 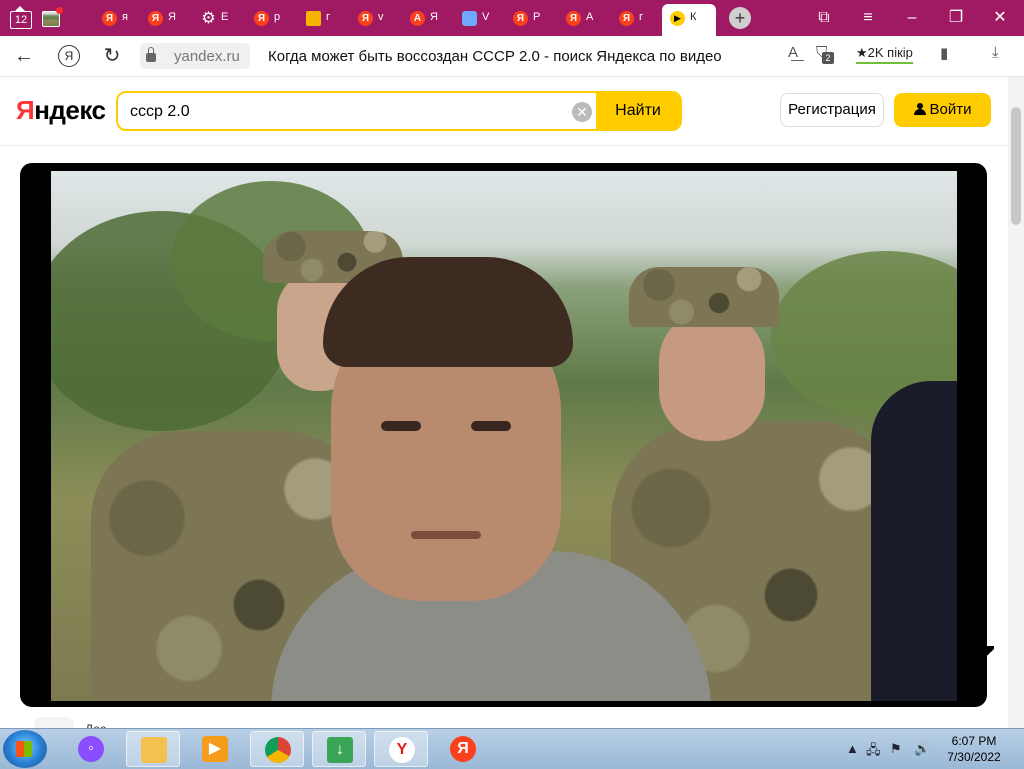 What do you see at coordinates (868, 18) in the screenshot?
I see `menu-icon: ≡` at bounding box center [868, 18].